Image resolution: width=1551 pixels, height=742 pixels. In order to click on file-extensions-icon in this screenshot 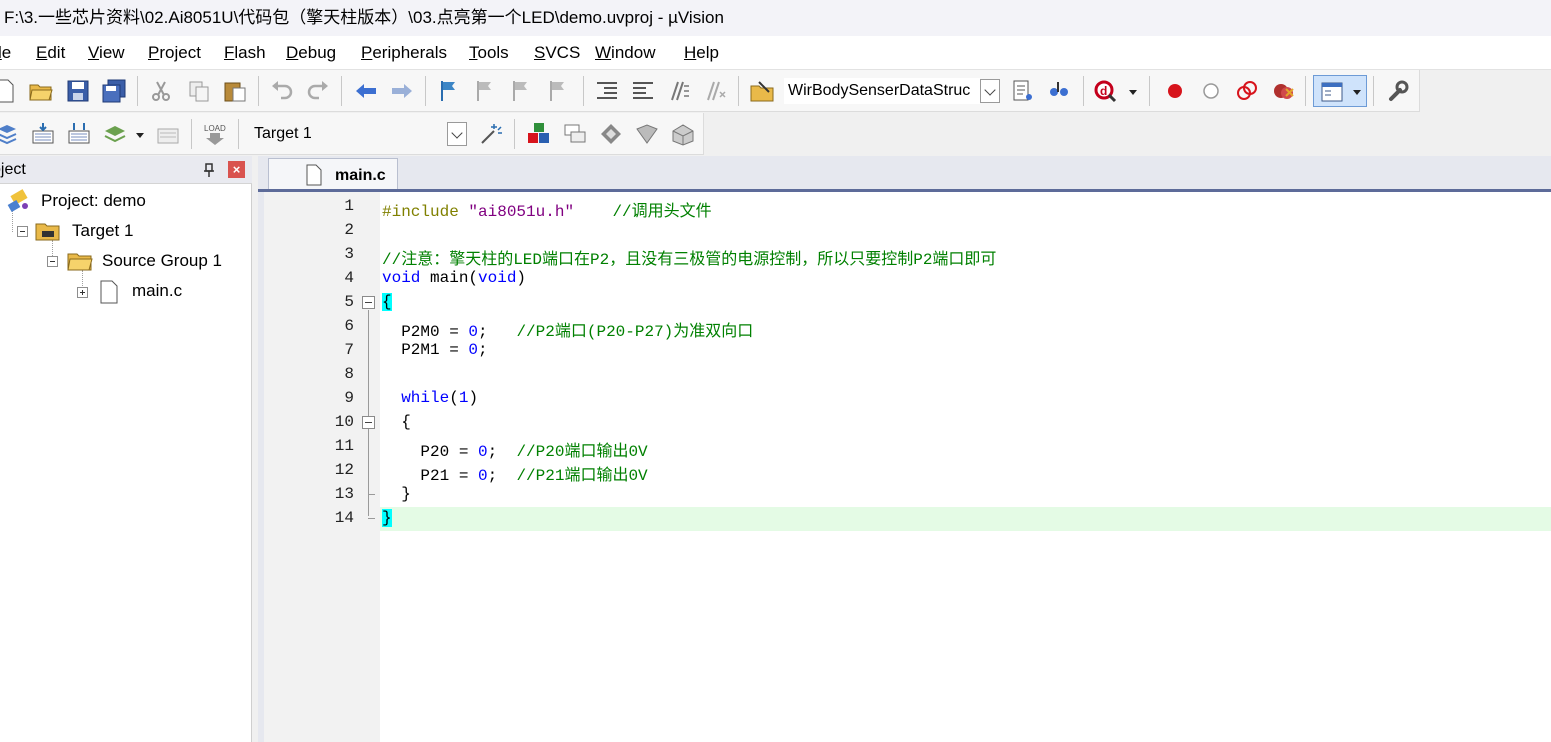, I will do `click(575, 134)`.